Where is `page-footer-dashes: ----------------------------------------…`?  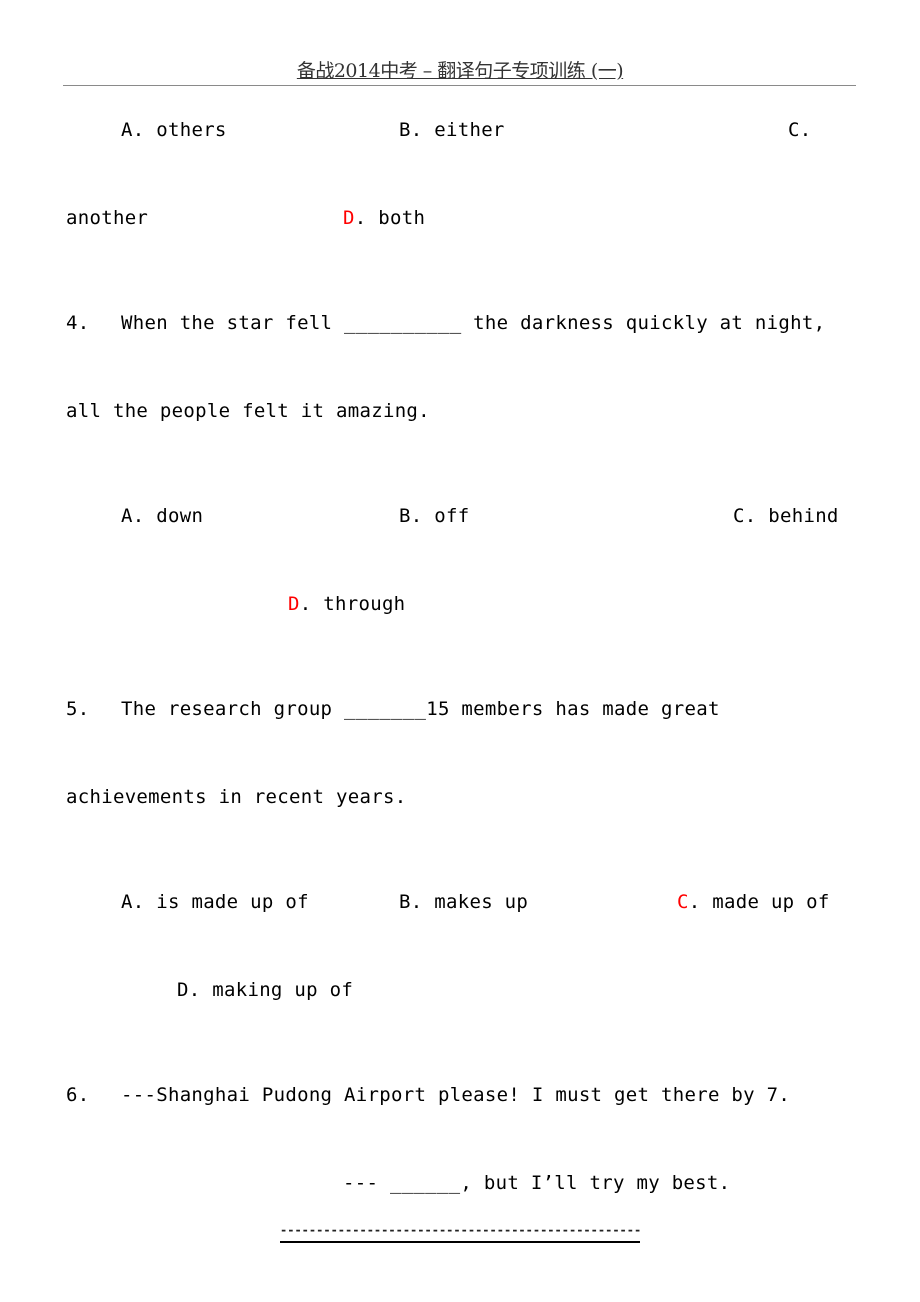 page-footer-dashes: ----------------------------------------… is located at coordinates (460, 1230).